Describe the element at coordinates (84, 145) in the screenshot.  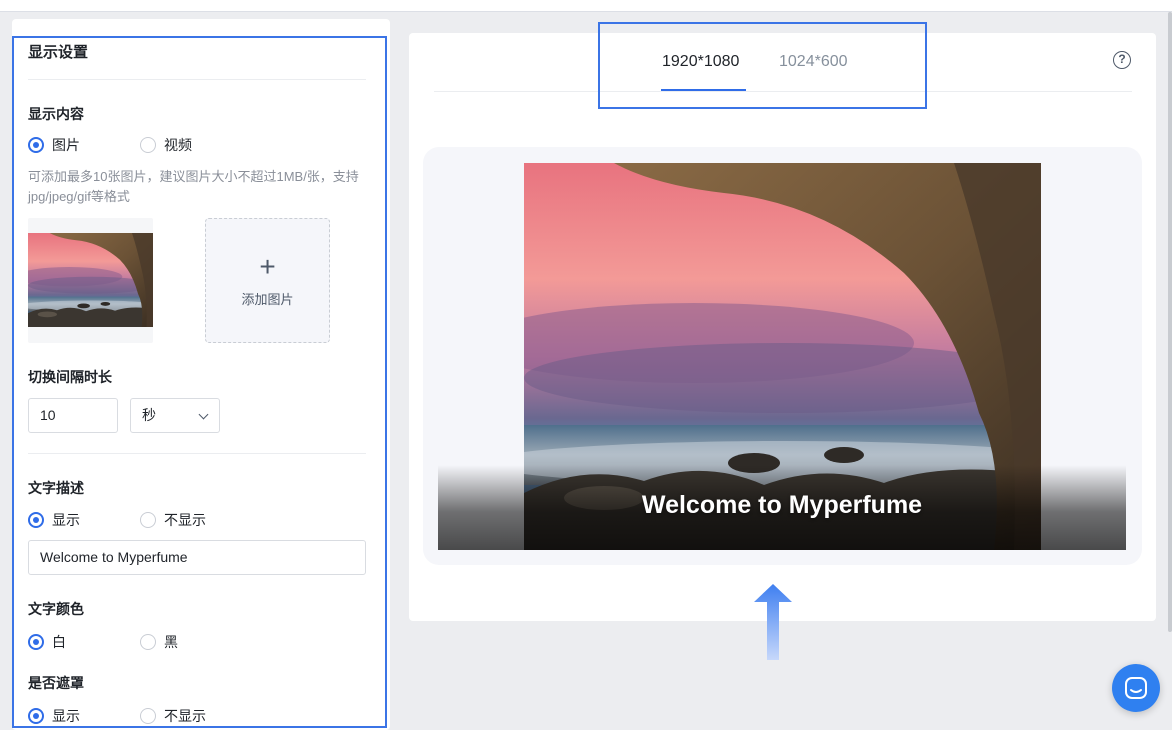
I see `radio-image: 图片` at that location.